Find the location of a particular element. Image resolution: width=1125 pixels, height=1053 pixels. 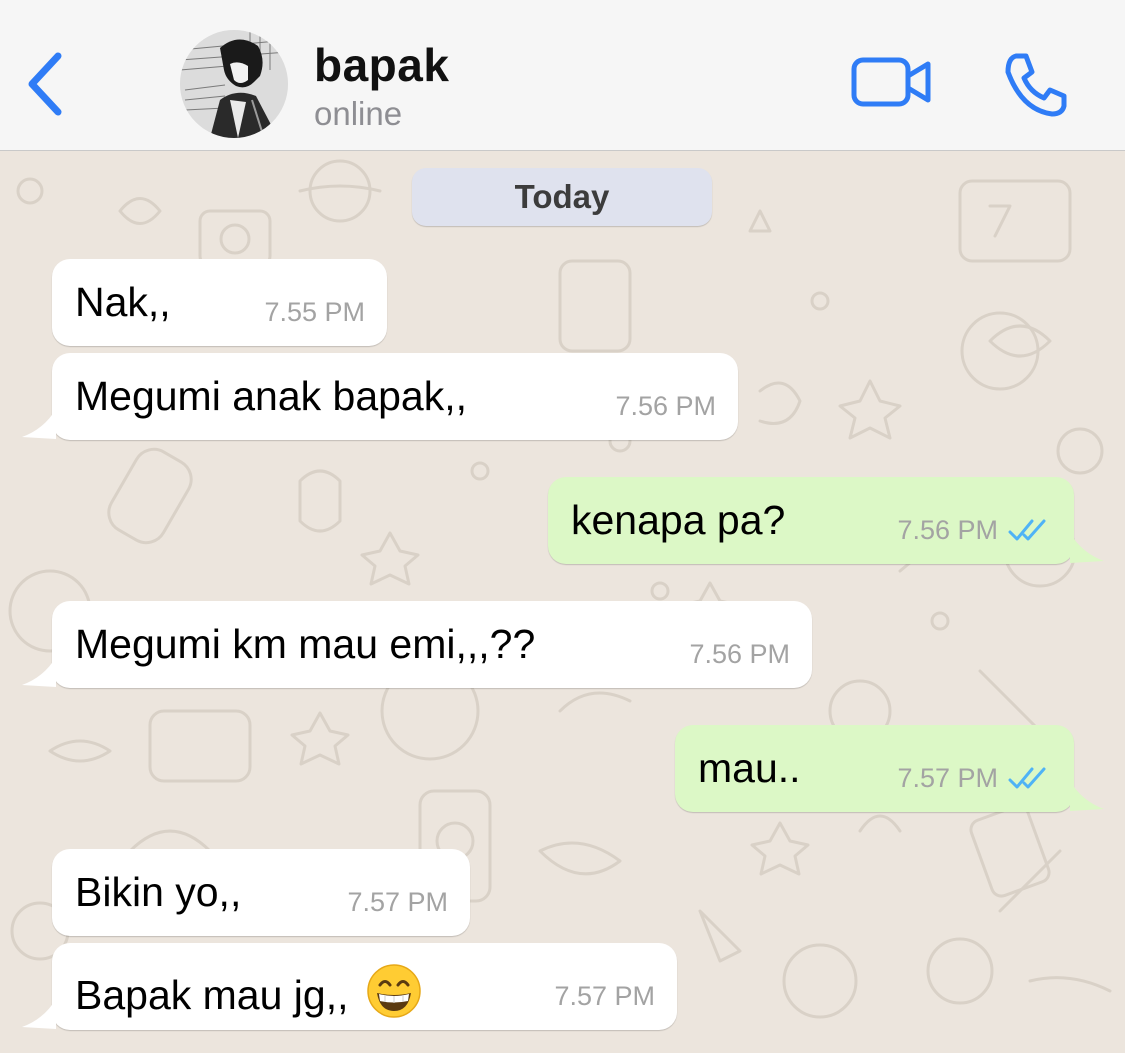

voice-call-button is located at coordinates (1035, 85).